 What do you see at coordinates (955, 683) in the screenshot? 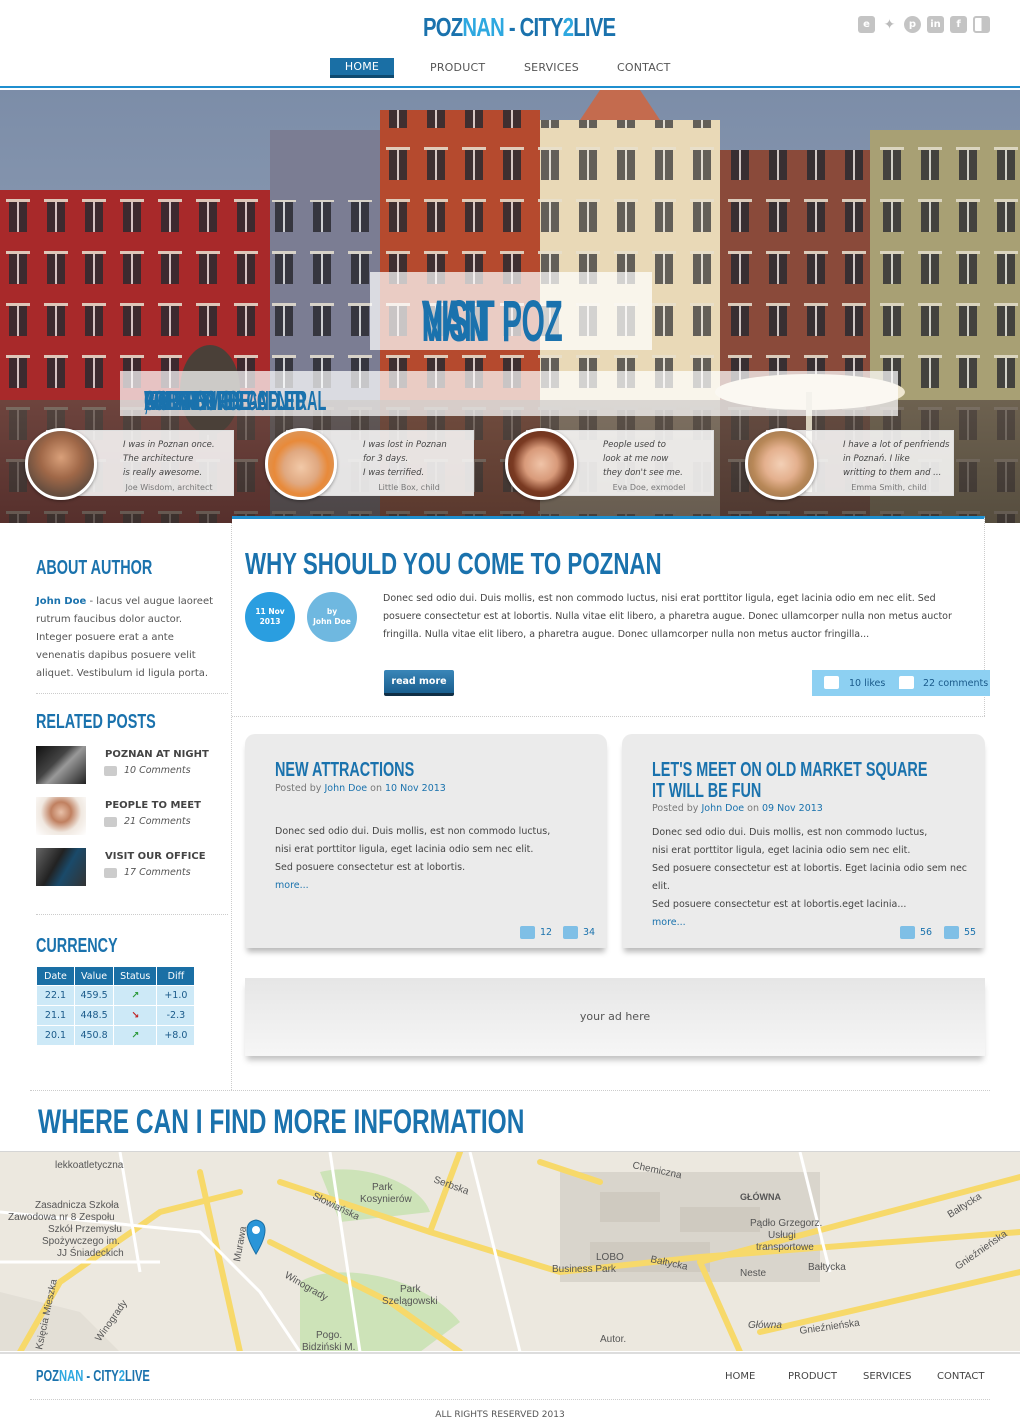
I see `comments-count: 22 comments` at bounding box center [955, 683].